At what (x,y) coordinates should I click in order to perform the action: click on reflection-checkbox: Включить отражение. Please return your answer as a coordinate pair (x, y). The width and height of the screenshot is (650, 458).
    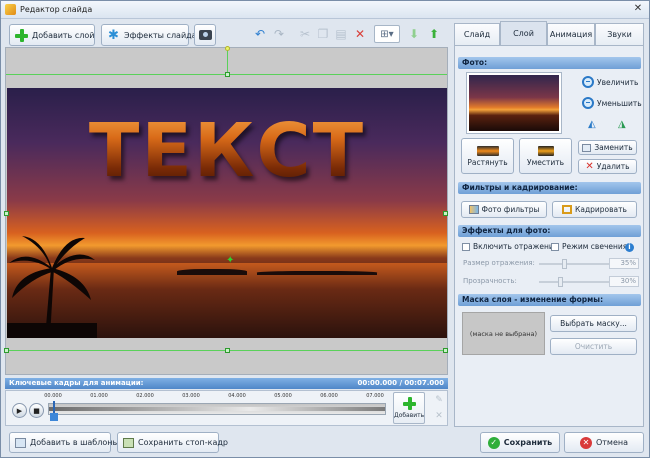
    Looking at the image, I should click on (510, 246).